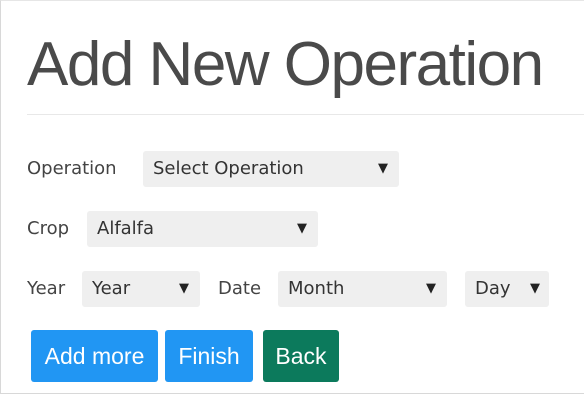  Describe the element at coordinates (493, 288) in the screenshot. I see `day-select-value: Day` at that location.